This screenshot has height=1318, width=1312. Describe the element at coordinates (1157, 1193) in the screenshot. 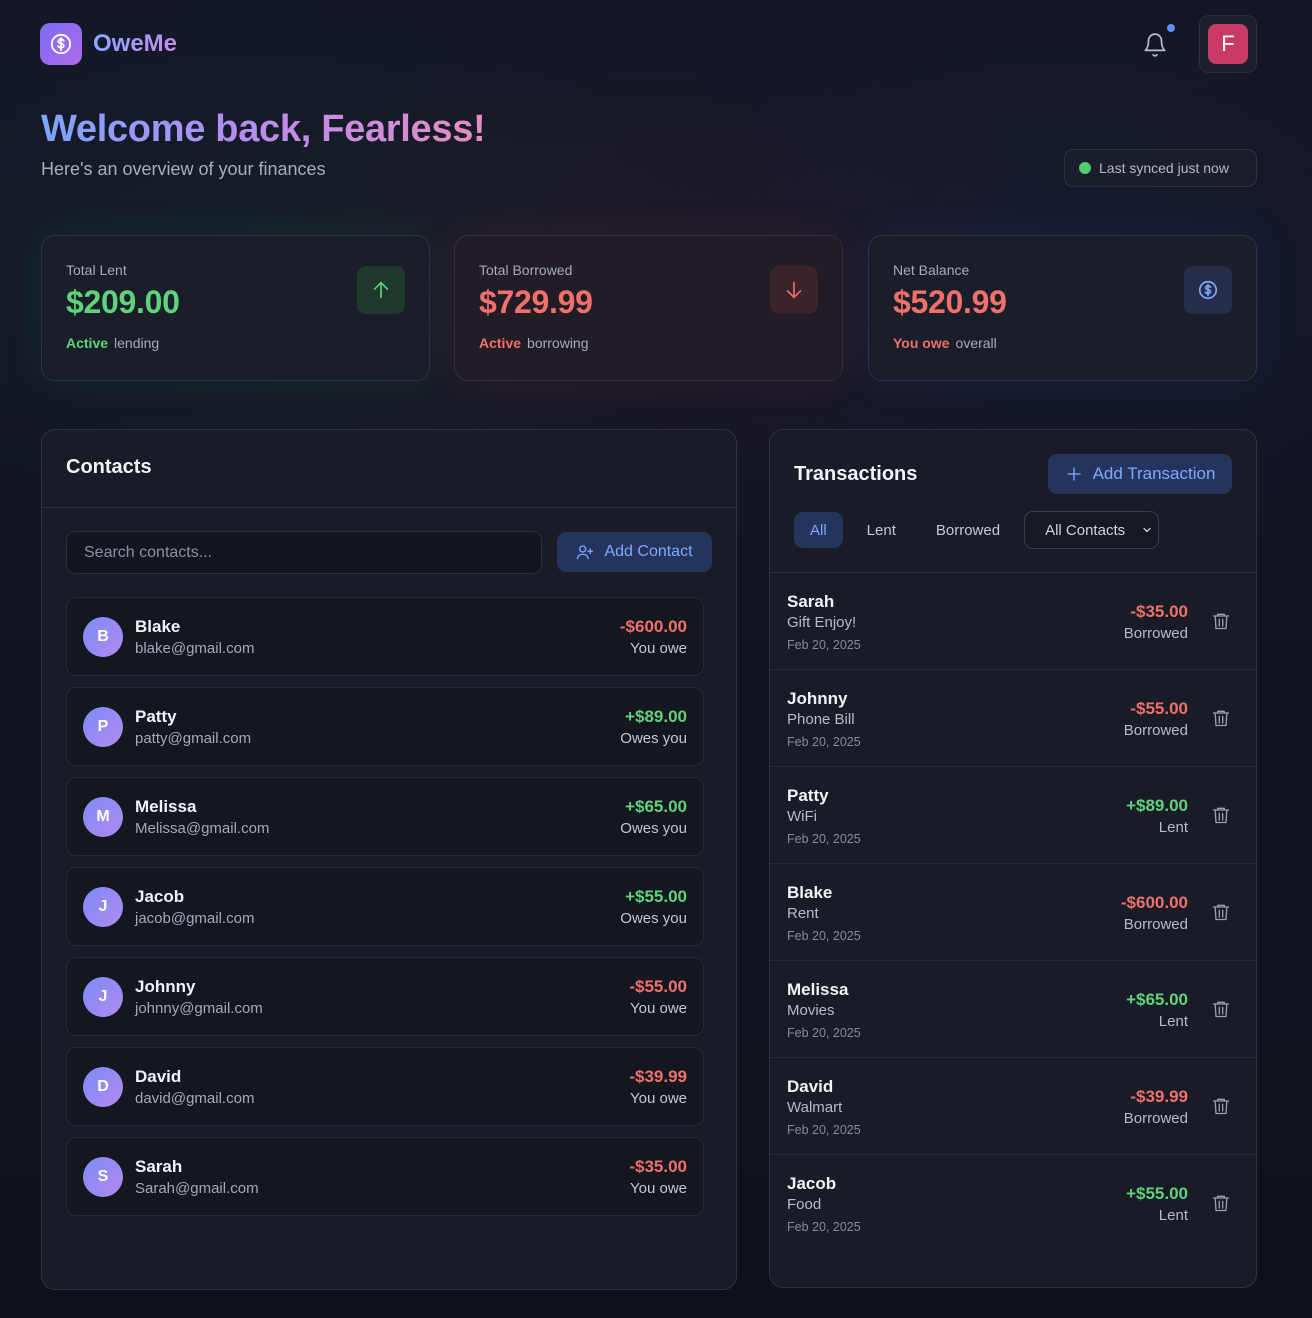

I see `transaction-amount: +$55.00` at that location.